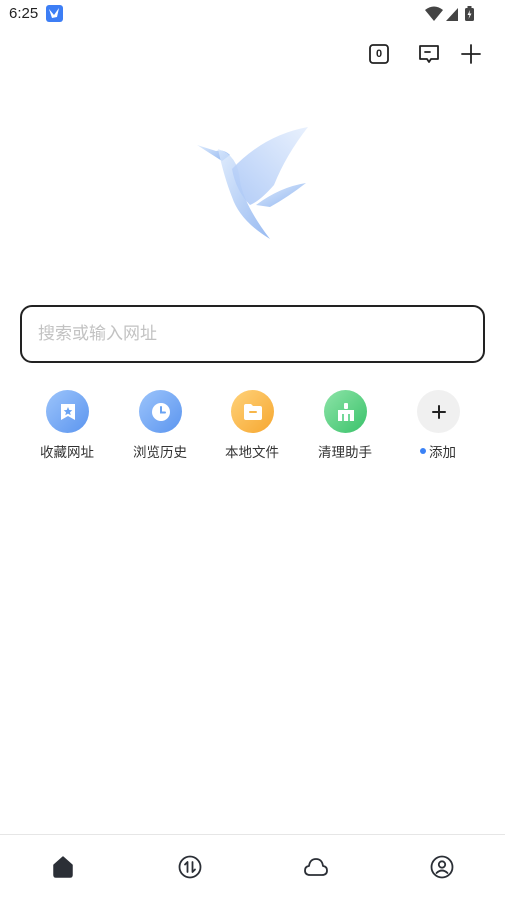  Describe the element at coordinates (67, 411) in the screenshot. I see `bookmark-star-icon` at that location.